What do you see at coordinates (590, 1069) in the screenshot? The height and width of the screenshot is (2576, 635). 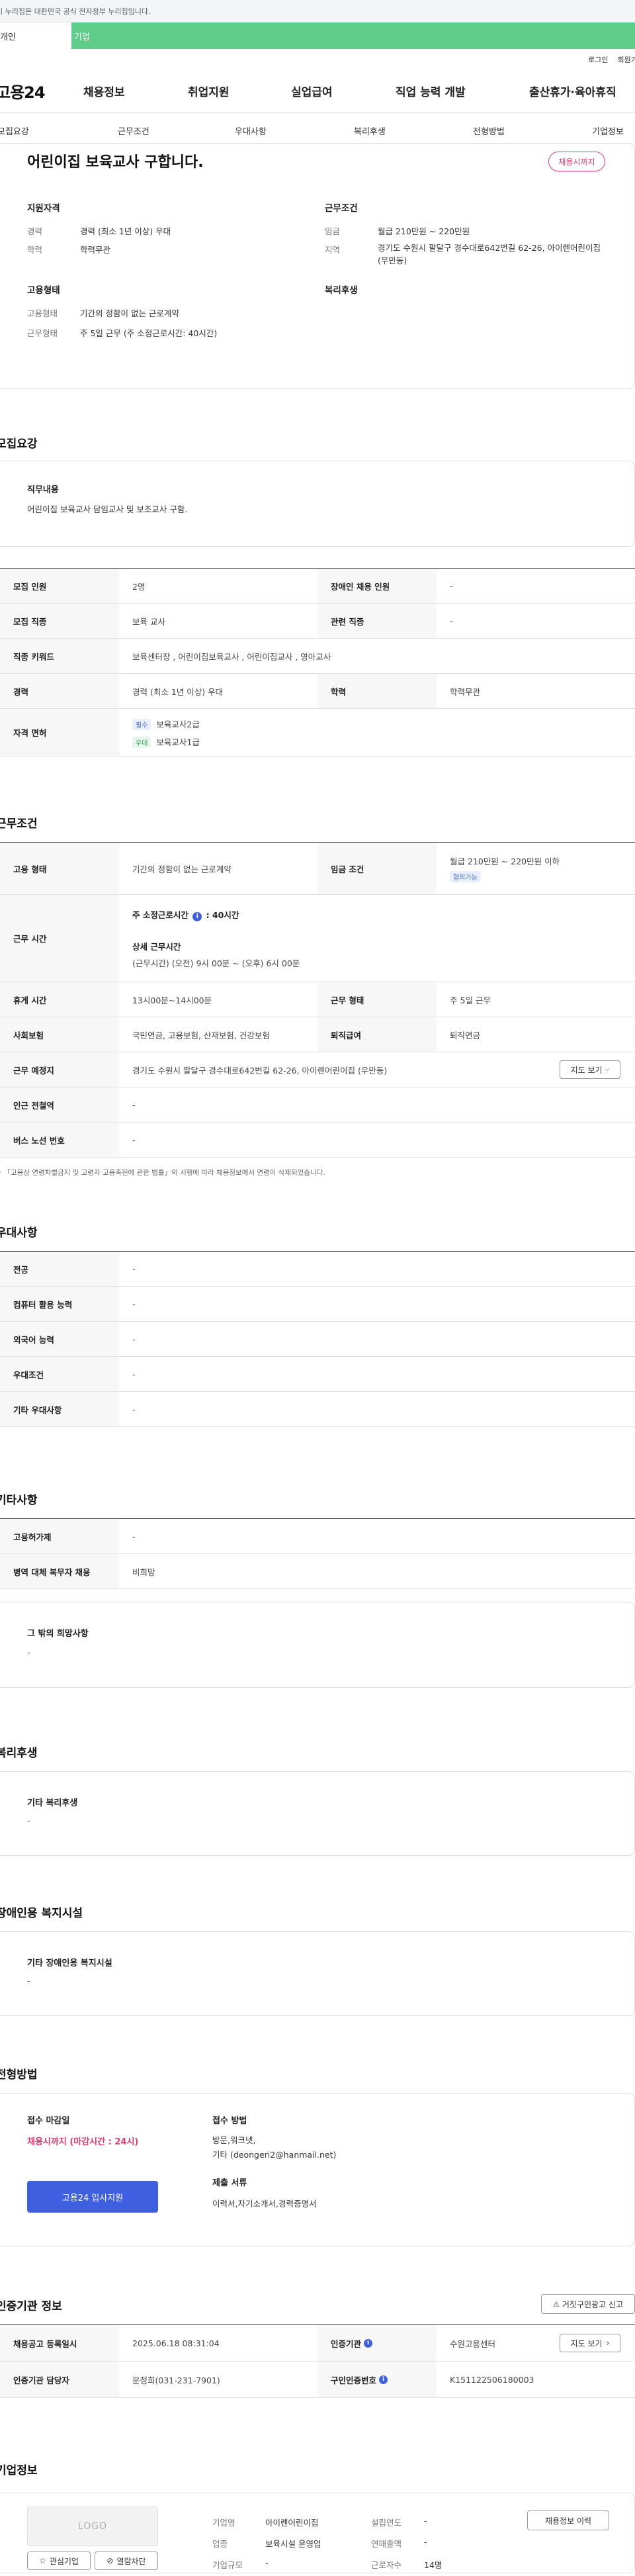 I see `map-view-button: 지도 보기 ⌵` at bounding box center [590, 1069].